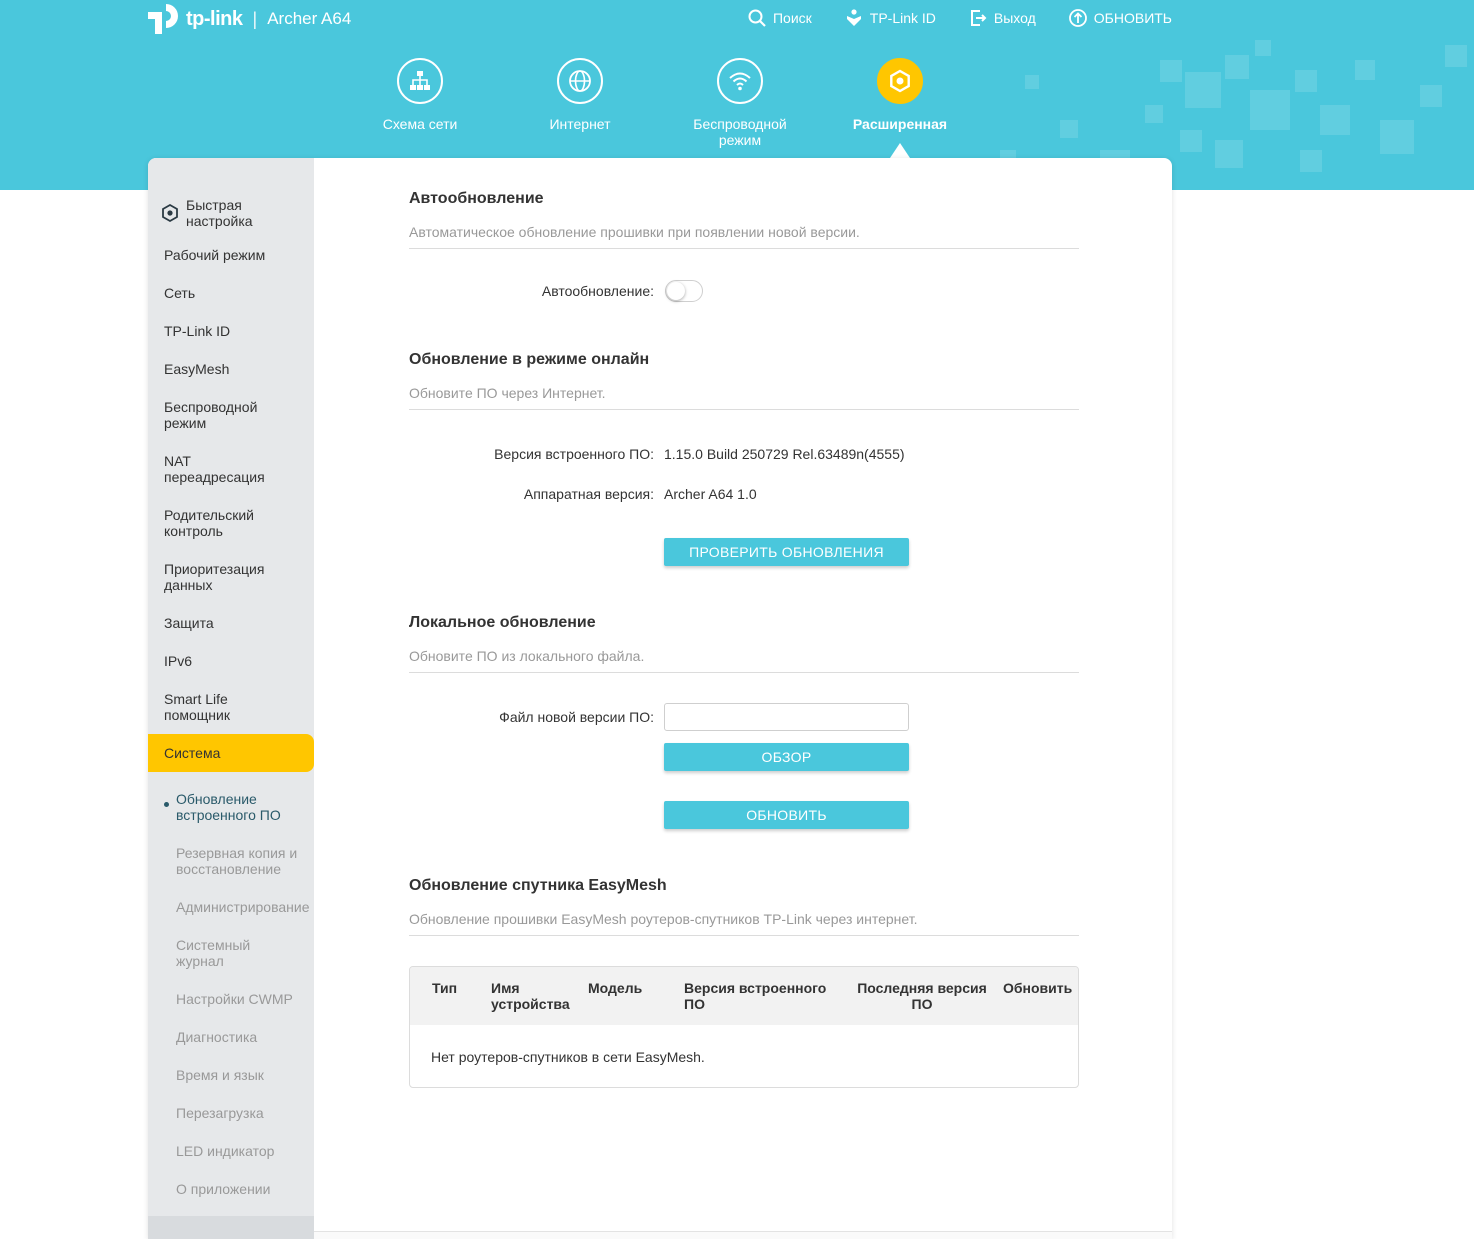 This screenshot has width=1474, height=1239. Describe the element at coordinates (231, 907) in the screenshot. I see `sidebar-subitem-administration: Администрирование` at that location.